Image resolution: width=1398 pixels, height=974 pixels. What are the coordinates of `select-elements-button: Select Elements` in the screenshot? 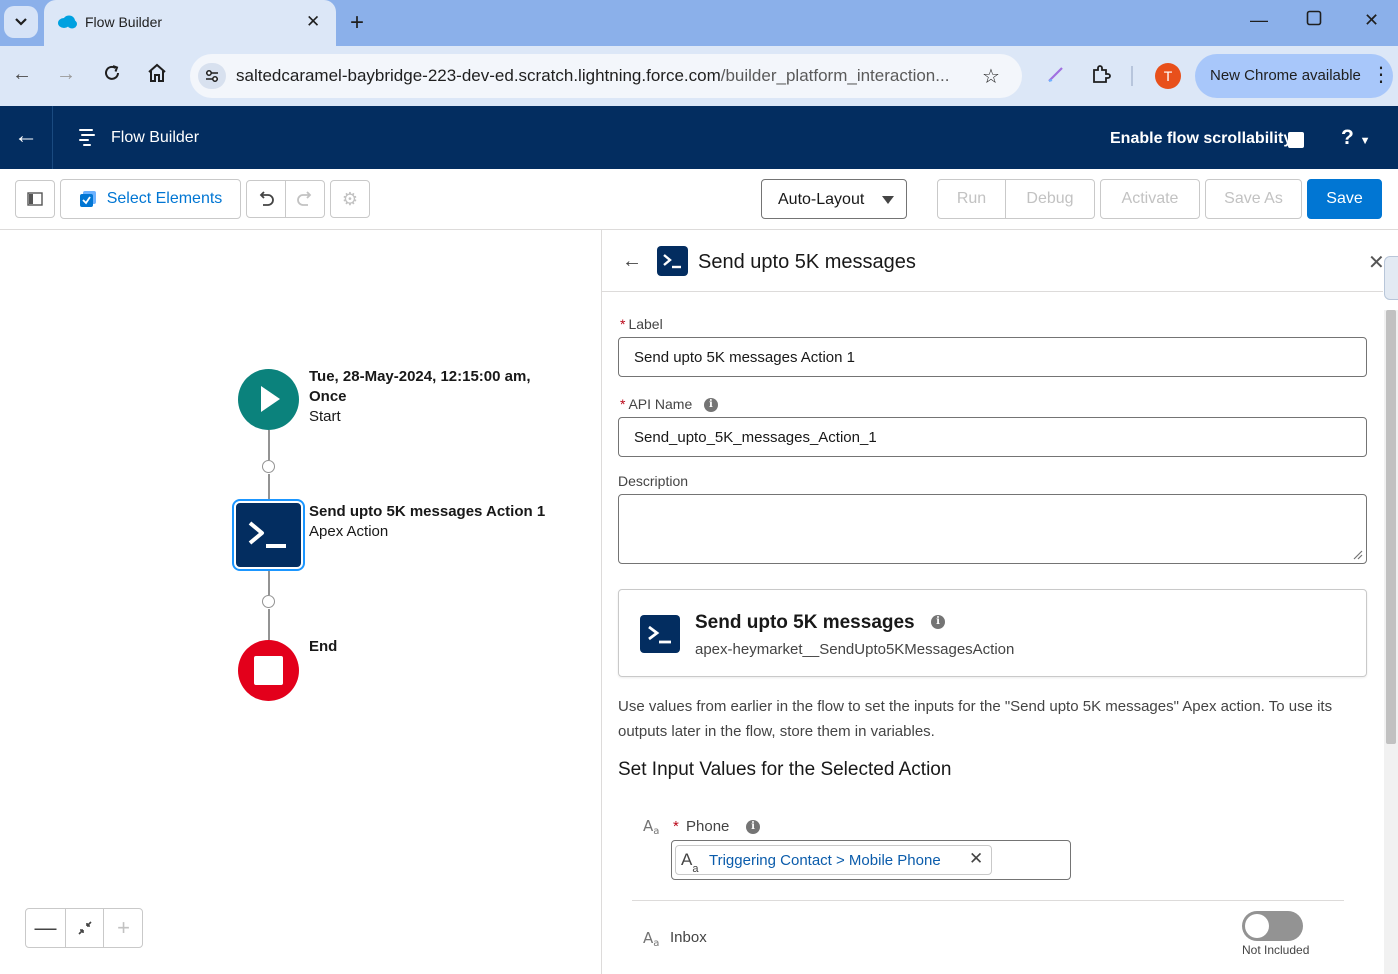 It's located at (150, 199).